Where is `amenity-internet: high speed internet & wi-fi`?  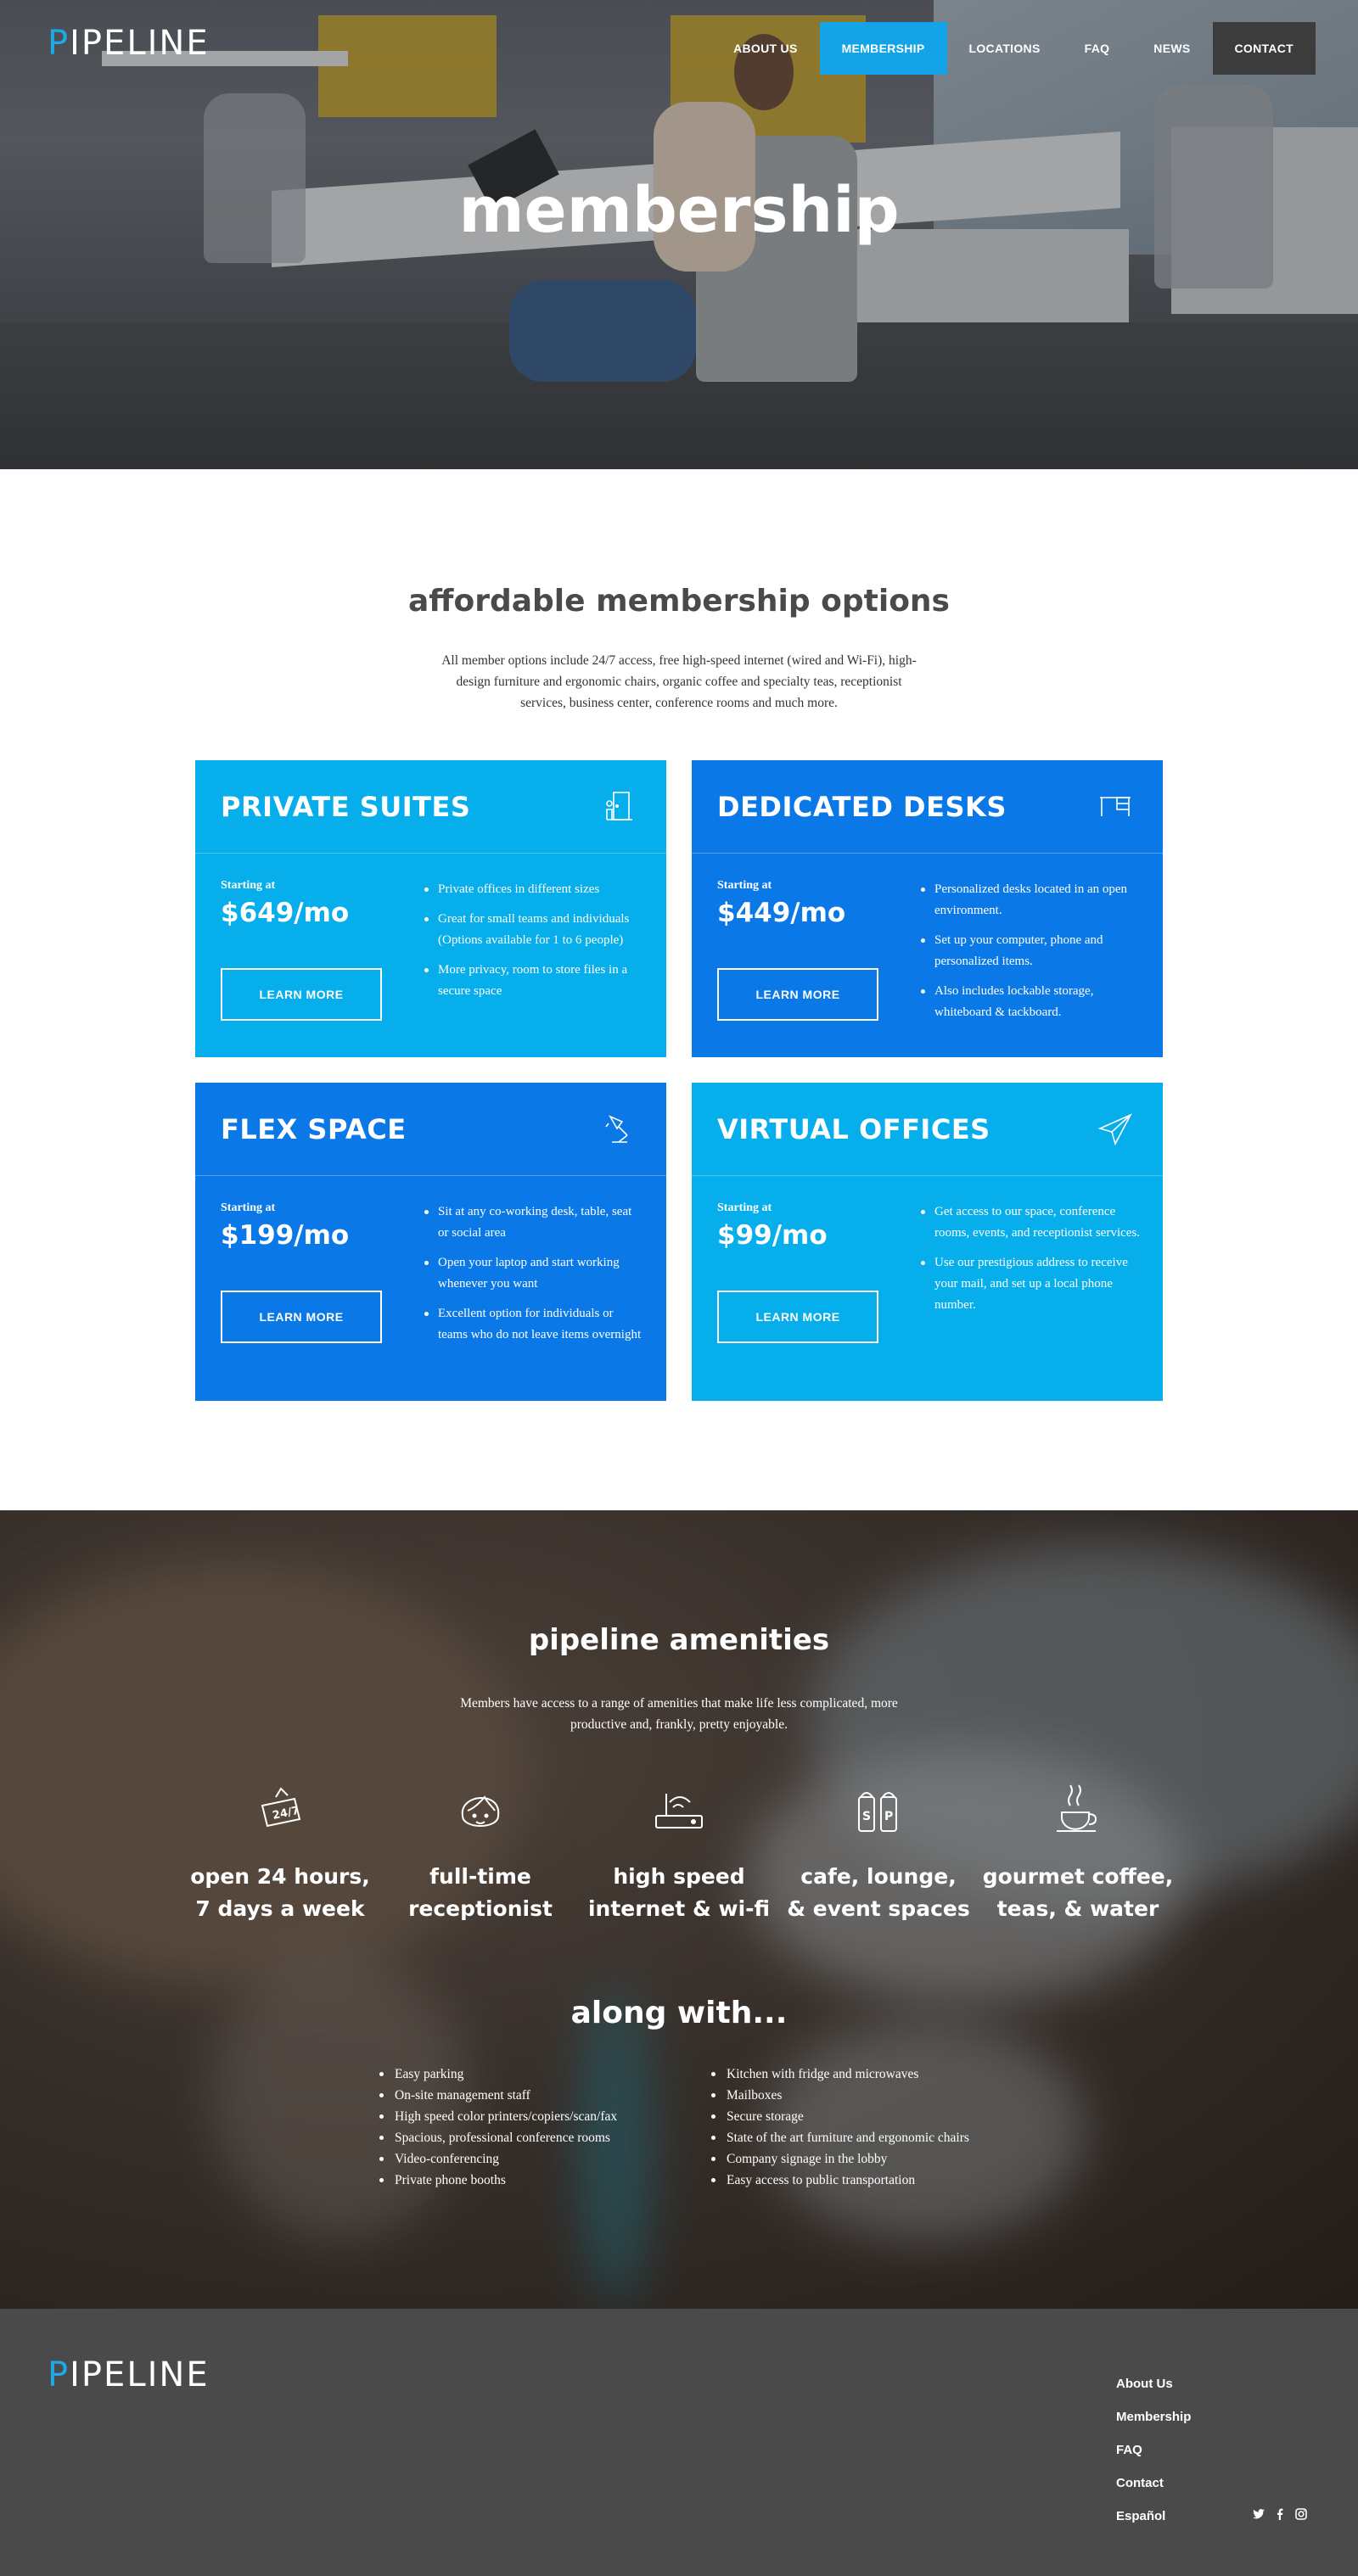 amenity-internet: high speed internet & wi-fi is located at coordinates (679, 1854).